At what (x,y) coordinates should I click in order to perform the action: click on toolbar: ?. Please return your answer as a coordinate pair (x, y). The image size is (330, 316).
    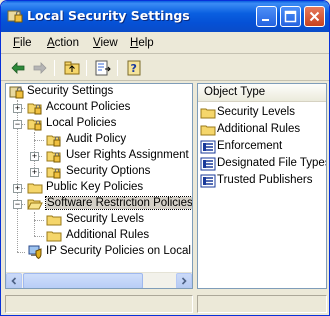
    Looking at the image, I should click on (165, 68).